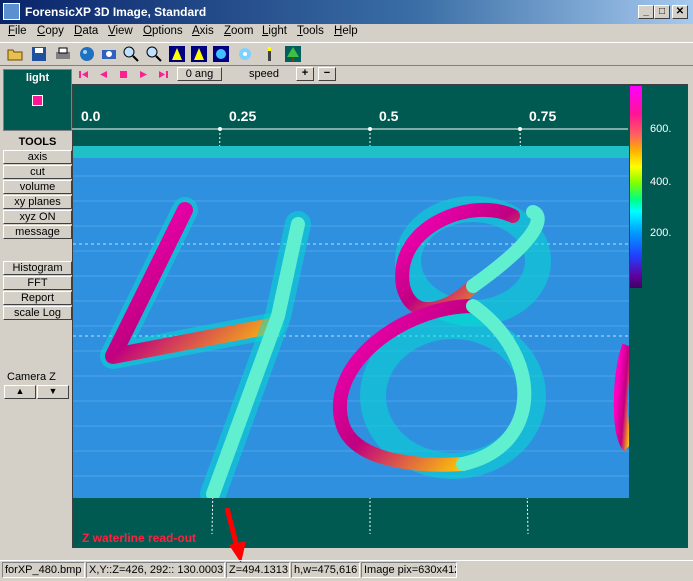  Describe the element at coordinates (37, 172) in the screenshot. I see `cut-button: cut` at that location.